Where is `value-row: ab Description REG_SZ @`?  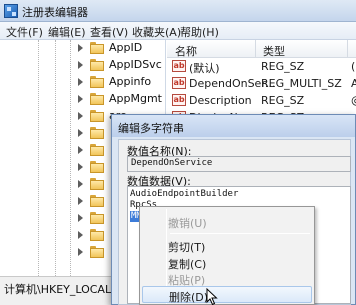
value-row: ab Description REG_SZ @ is located at coordinates (261, 100).